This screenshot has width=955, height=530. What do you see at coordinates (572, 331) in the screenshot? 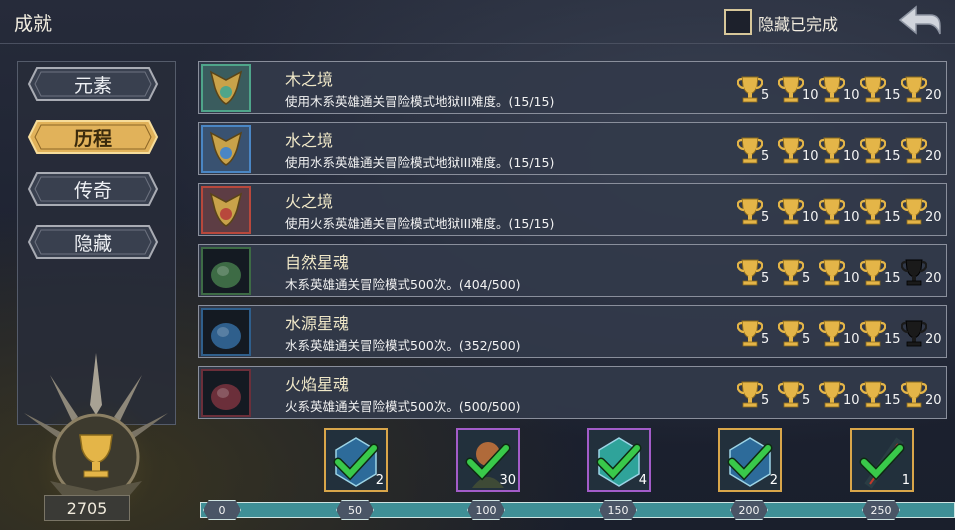
I see `achievement-row: 水源星魂水系英雄通关冒险模式500次。(352/500) 5 5 10 15 20` at bounding box center [572, 331].